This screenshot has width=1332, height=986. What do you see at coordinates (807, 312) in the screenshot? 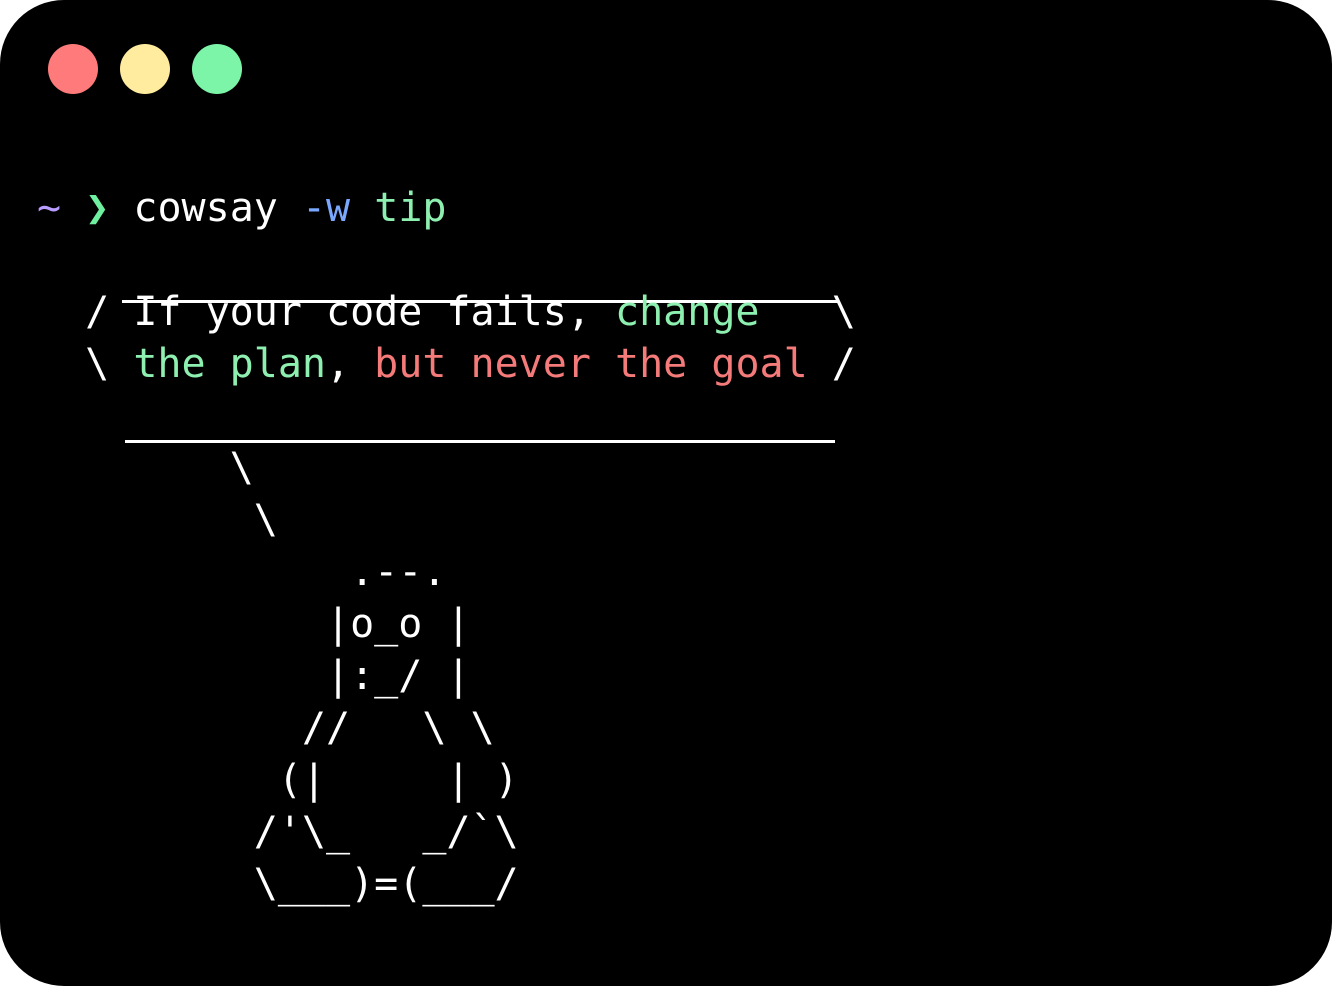
I see `bubble-right-edge: \` at bounding box center [807, 312].